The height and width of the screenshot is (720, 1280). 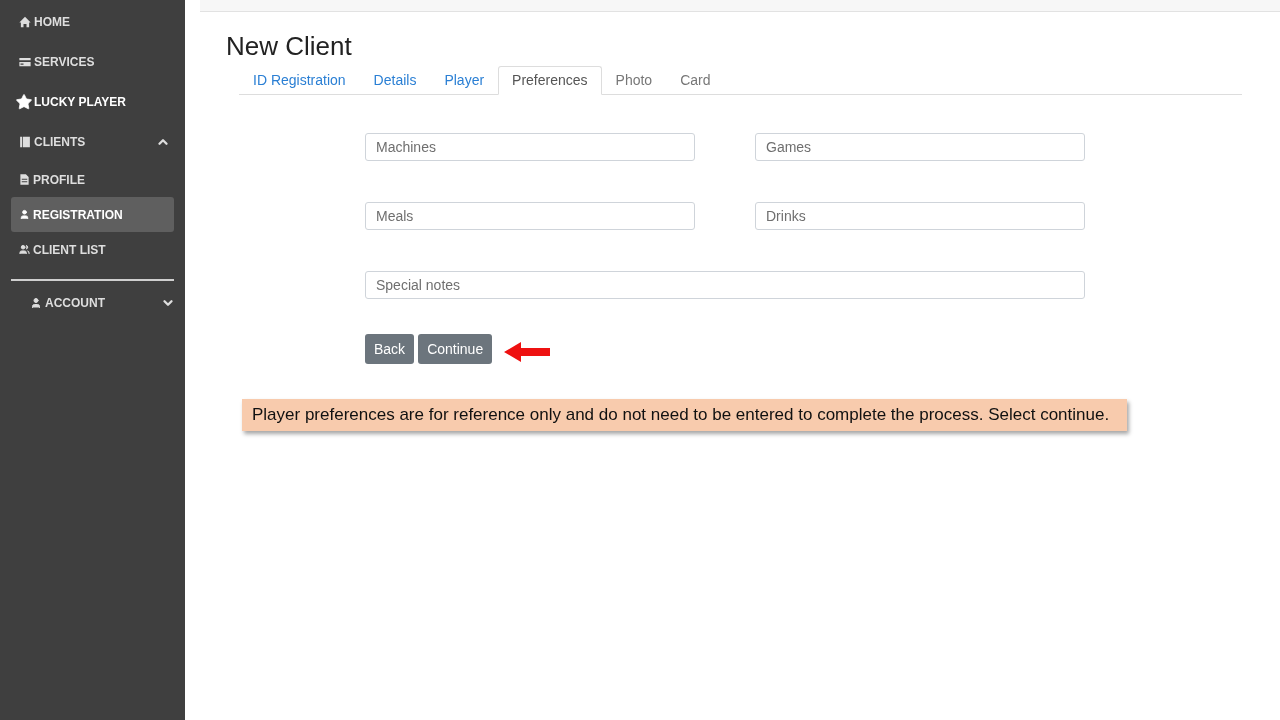 I want to click on book-icon, so click(x=25, y=142).